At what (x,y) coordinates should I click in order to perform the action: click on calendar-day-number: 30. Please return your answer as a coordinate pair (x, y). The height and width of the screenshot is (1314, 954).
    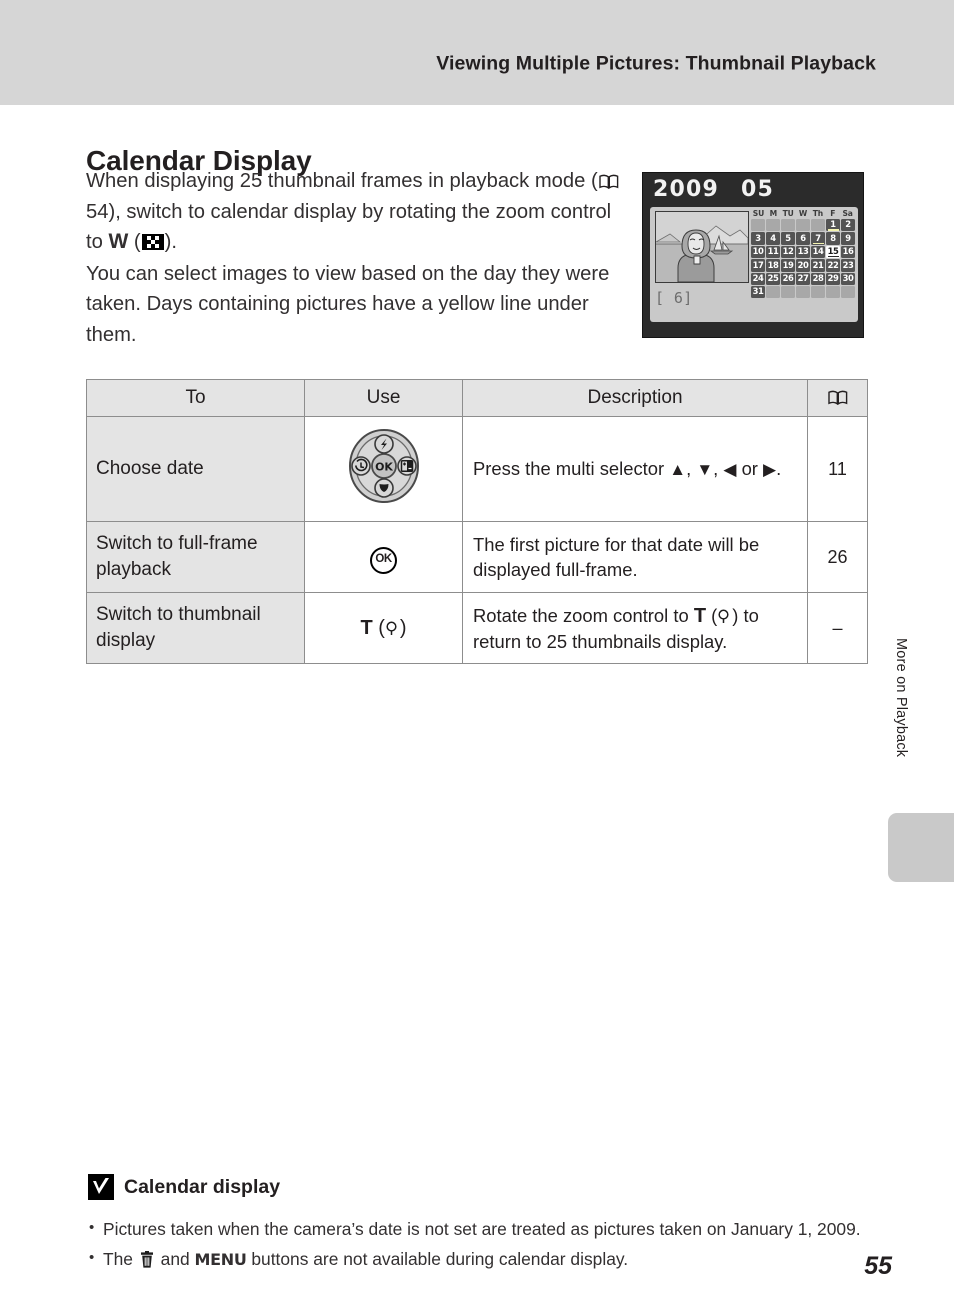
    Looking at the image, I should click on (848, 277).